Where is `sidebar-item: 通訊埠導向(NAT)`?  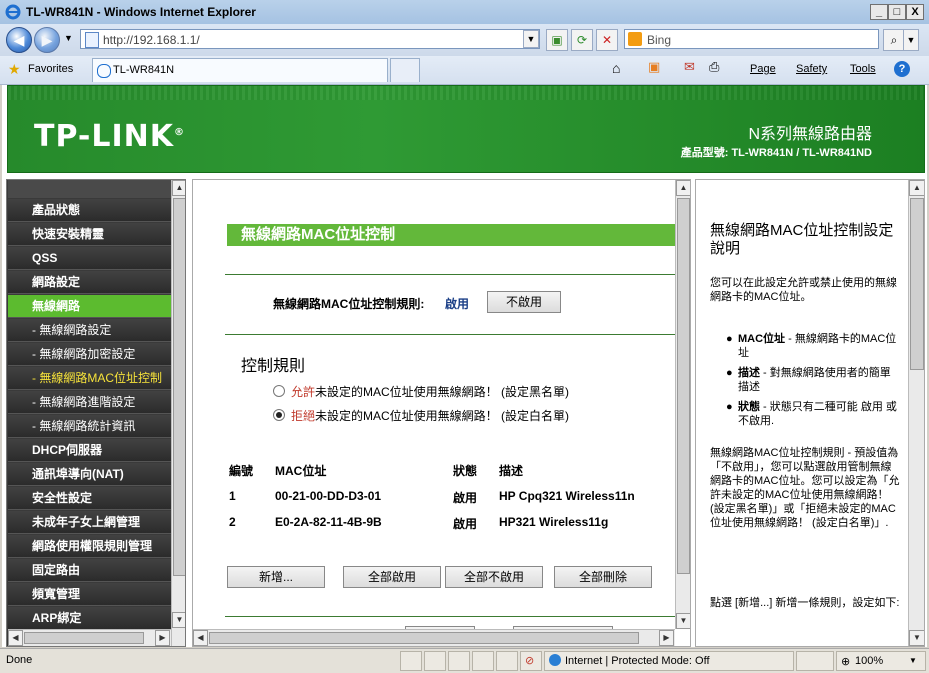 sidebar-item: 通訊埠導向(NAT) is located at coordinates (89, 474).